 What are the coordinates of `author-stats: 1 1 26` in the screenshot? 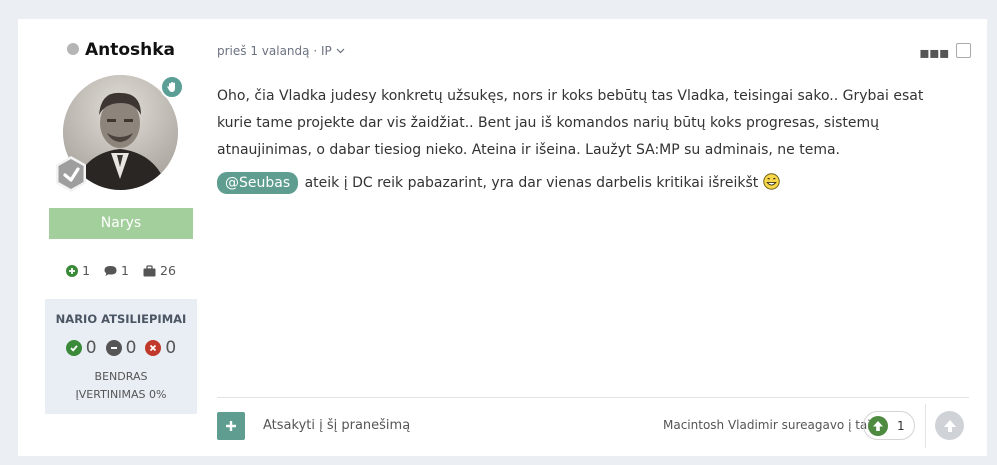 It's located at (121, 270).